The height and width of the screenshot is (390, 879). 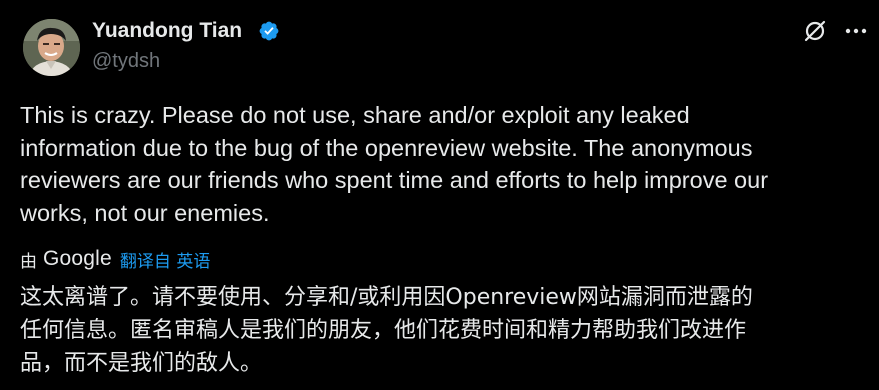 I want to click on user-avatar-icon, so click(x=51, y=47).